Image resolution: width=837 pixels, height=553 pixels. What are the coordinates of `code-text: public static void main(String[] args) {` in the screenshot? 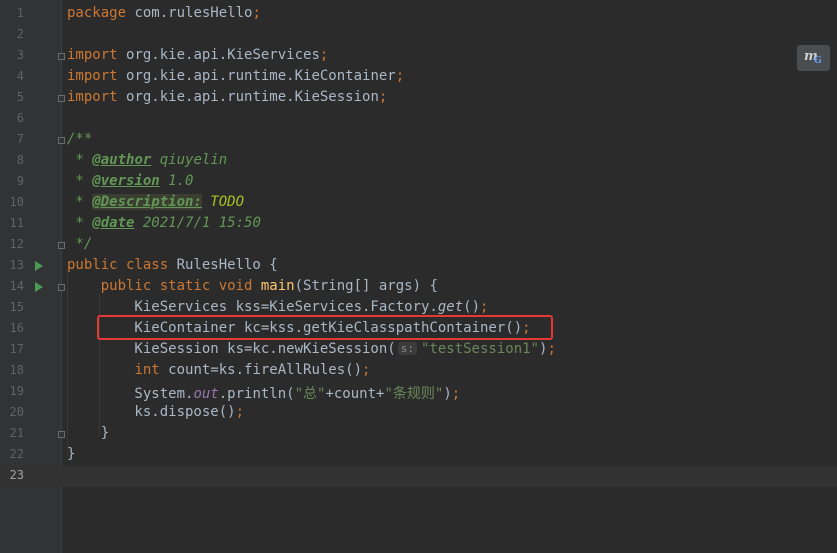 It's located at (252, 286).